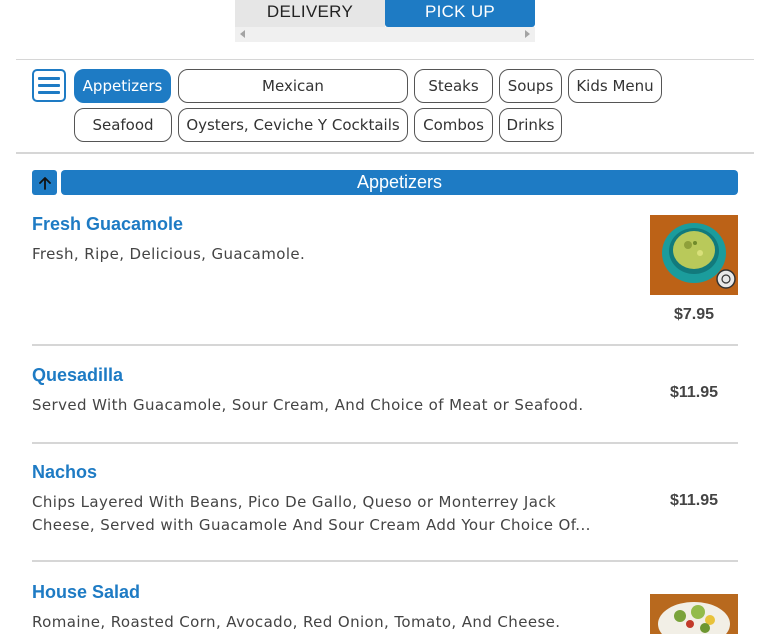  I want to click on horizontal-scrollbar, so click(385, 34).